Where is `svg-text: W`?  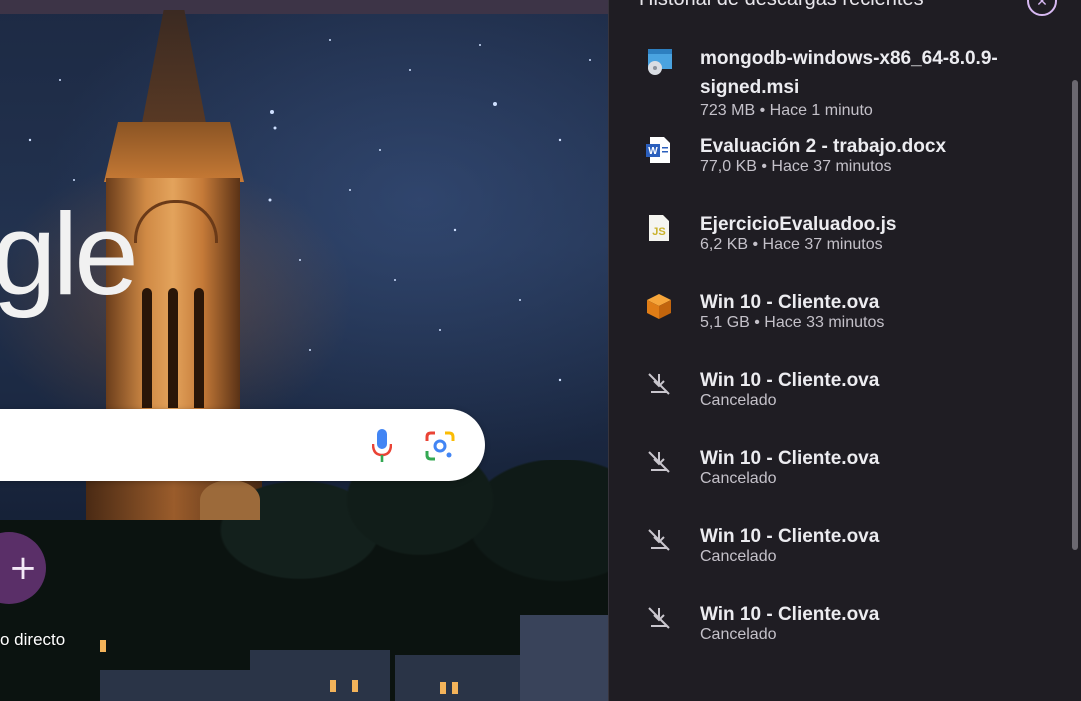 svg-text: W is located at coordinates (653, 151).